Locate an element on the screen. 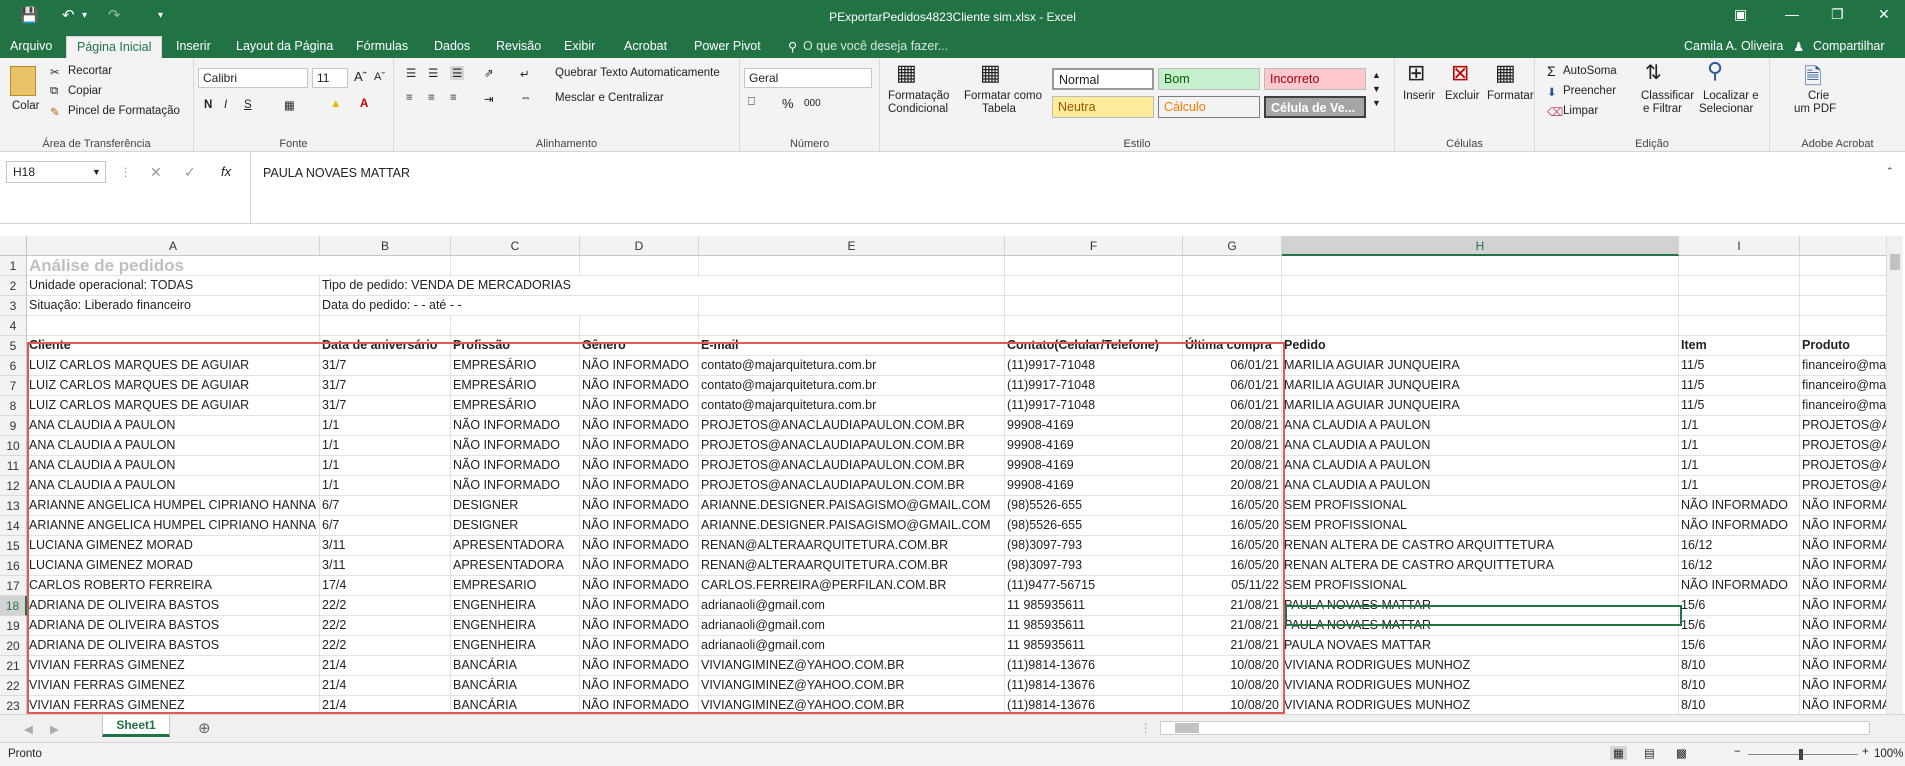 The image size is (1905, 766). row-header-15: 15 is located at coordinates (13, 546).